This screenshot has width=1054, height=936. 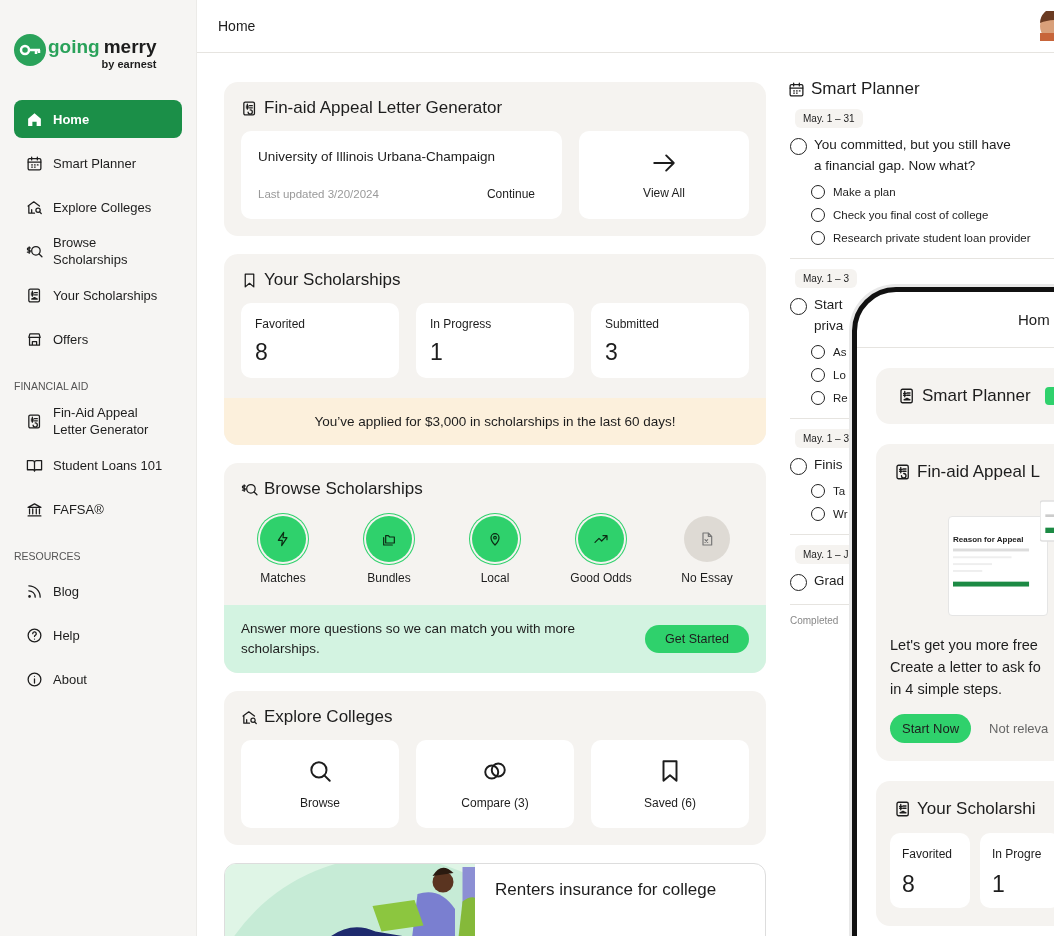 What do you see at coordinates (670, 340) in the screenshot?
I see `stat-card: Submitted 3` at bounding box center [670, 340].